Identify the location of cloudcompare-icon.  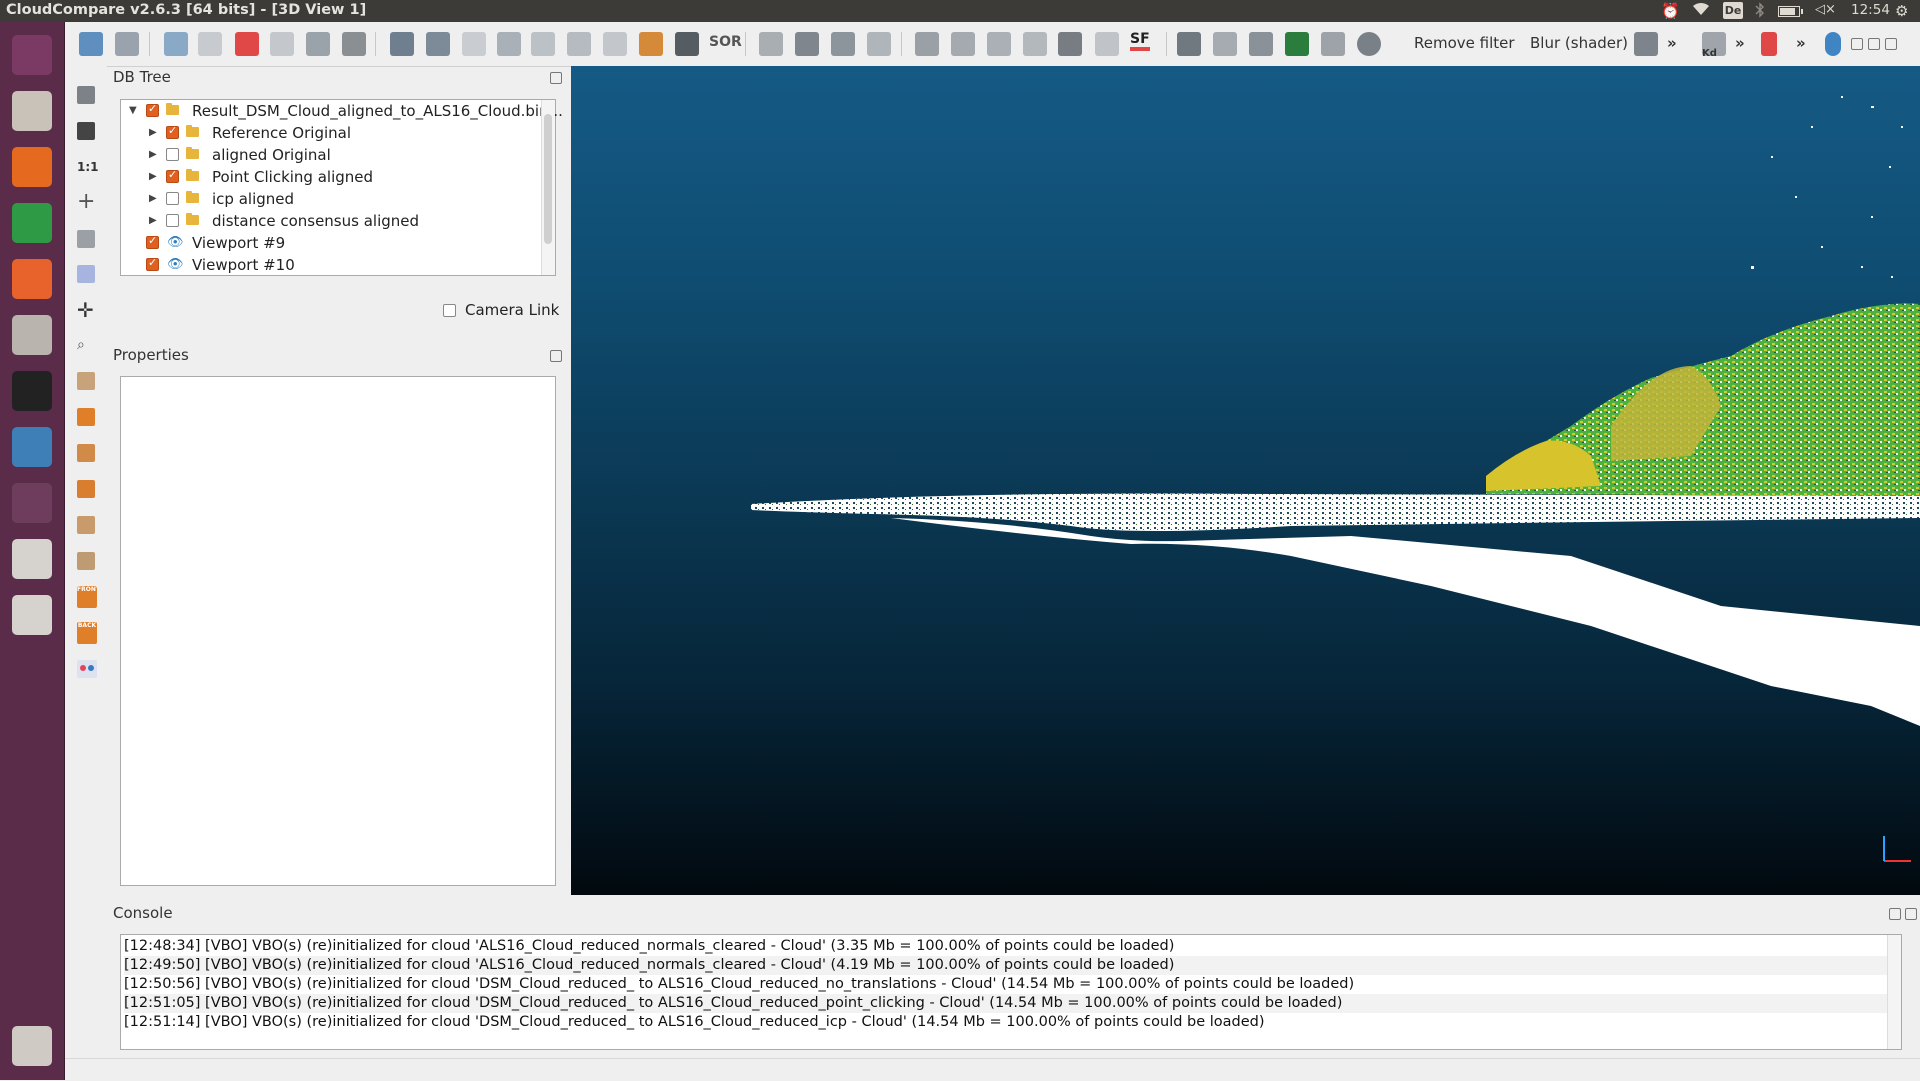
(32, 447).